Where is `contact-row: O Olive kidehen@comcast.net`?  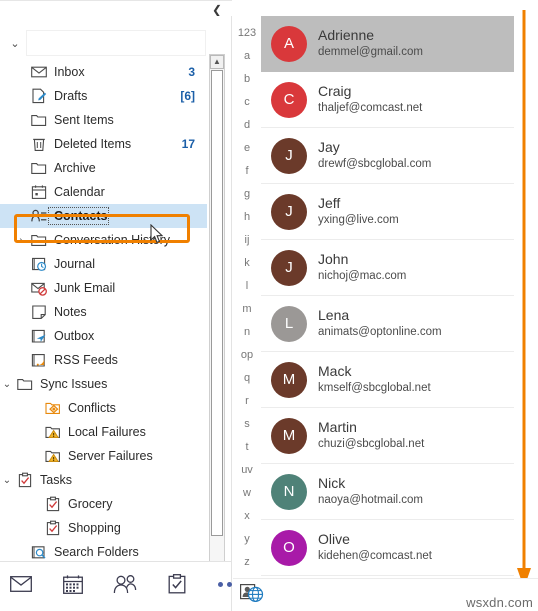
contact-row: O Olive kidehen@comcast.net is located at coordinates (387, 548).